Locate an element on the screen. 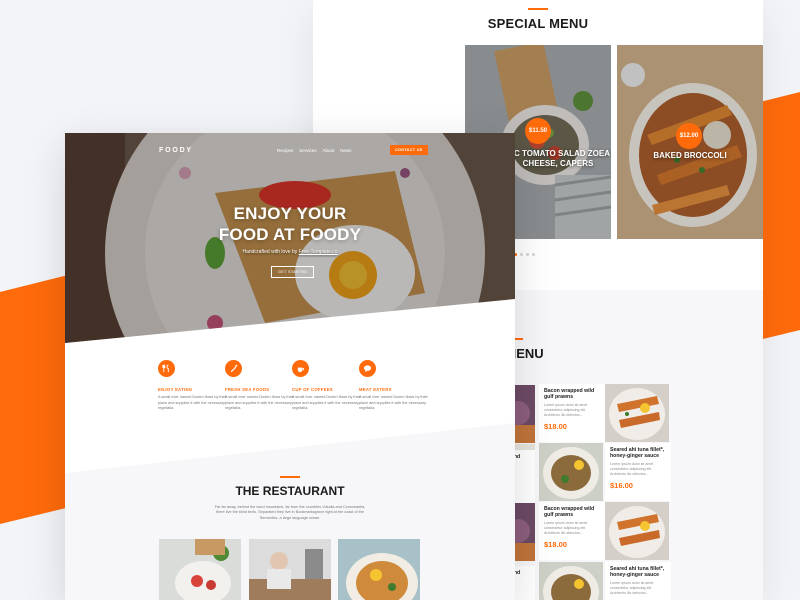 The height and width of the screenshot is (600, 800). utensils-icon is located at coordinates (166, 368).